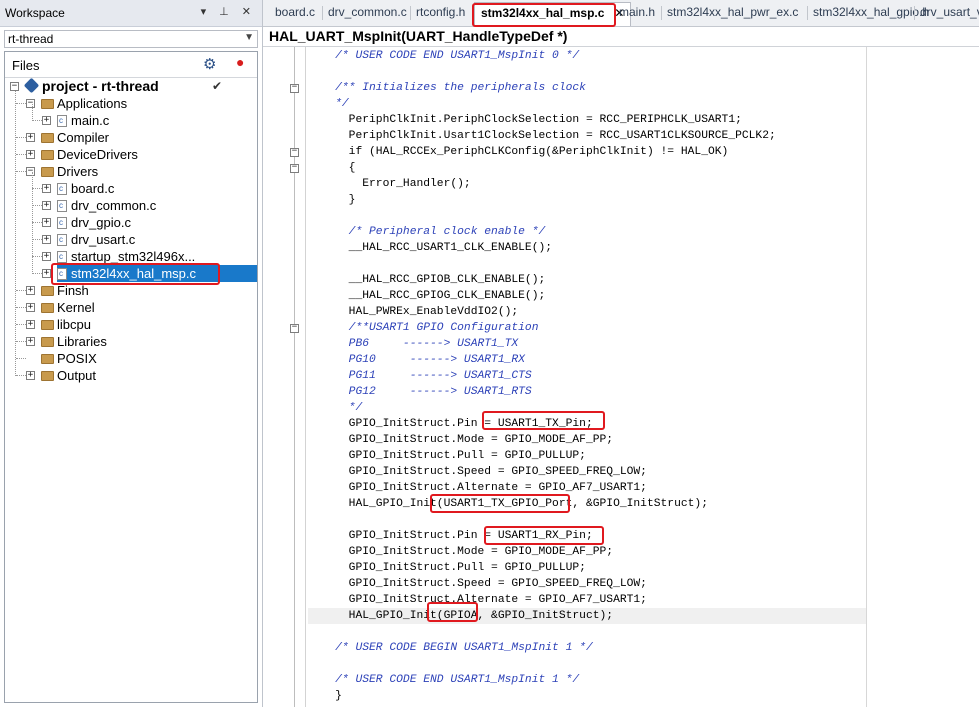 Image resolution: width=979 pixels, height=707 pixels. Describe the element at coordinates (420, 392) in the screenshot. I see `code-line: PG12 ------> USART1_RTS` at that location.